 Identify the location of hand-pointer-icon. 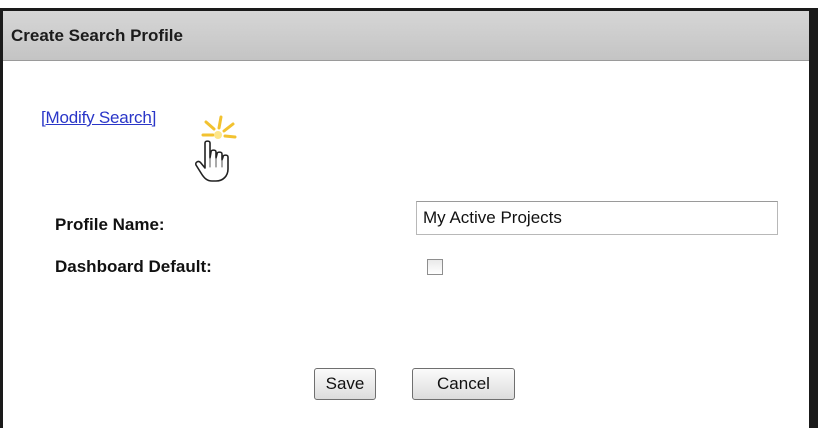
(211, 161).